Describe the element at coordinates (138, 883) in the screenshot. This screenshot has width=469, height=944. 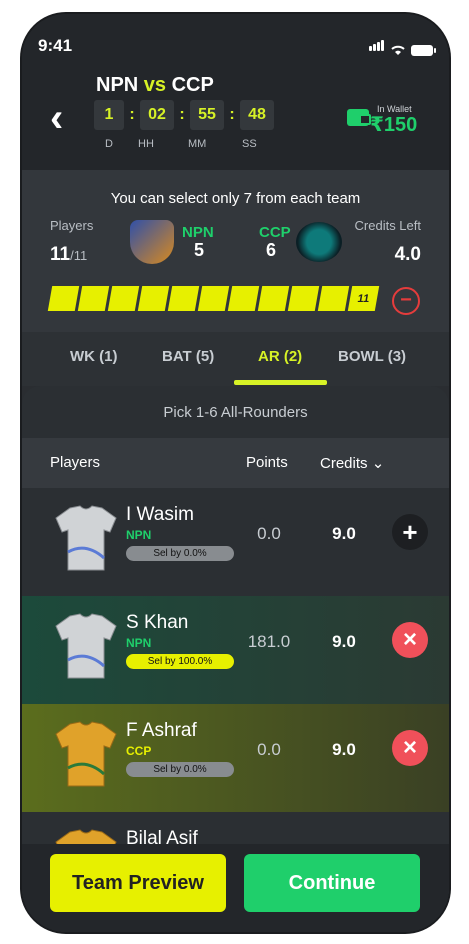
I see `team-preview-button: Team Preview` at that location.